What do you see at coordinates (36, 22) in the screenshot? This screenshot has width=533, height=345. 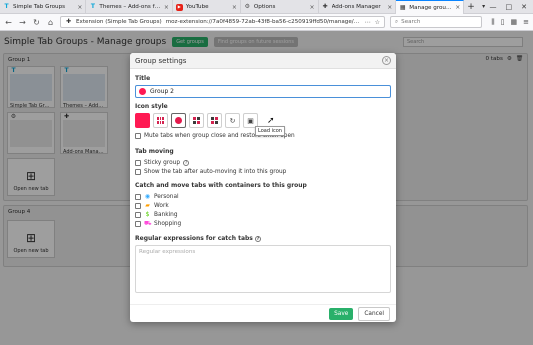 I see `reload-icon: ↻` at bounding box center [36, 22].